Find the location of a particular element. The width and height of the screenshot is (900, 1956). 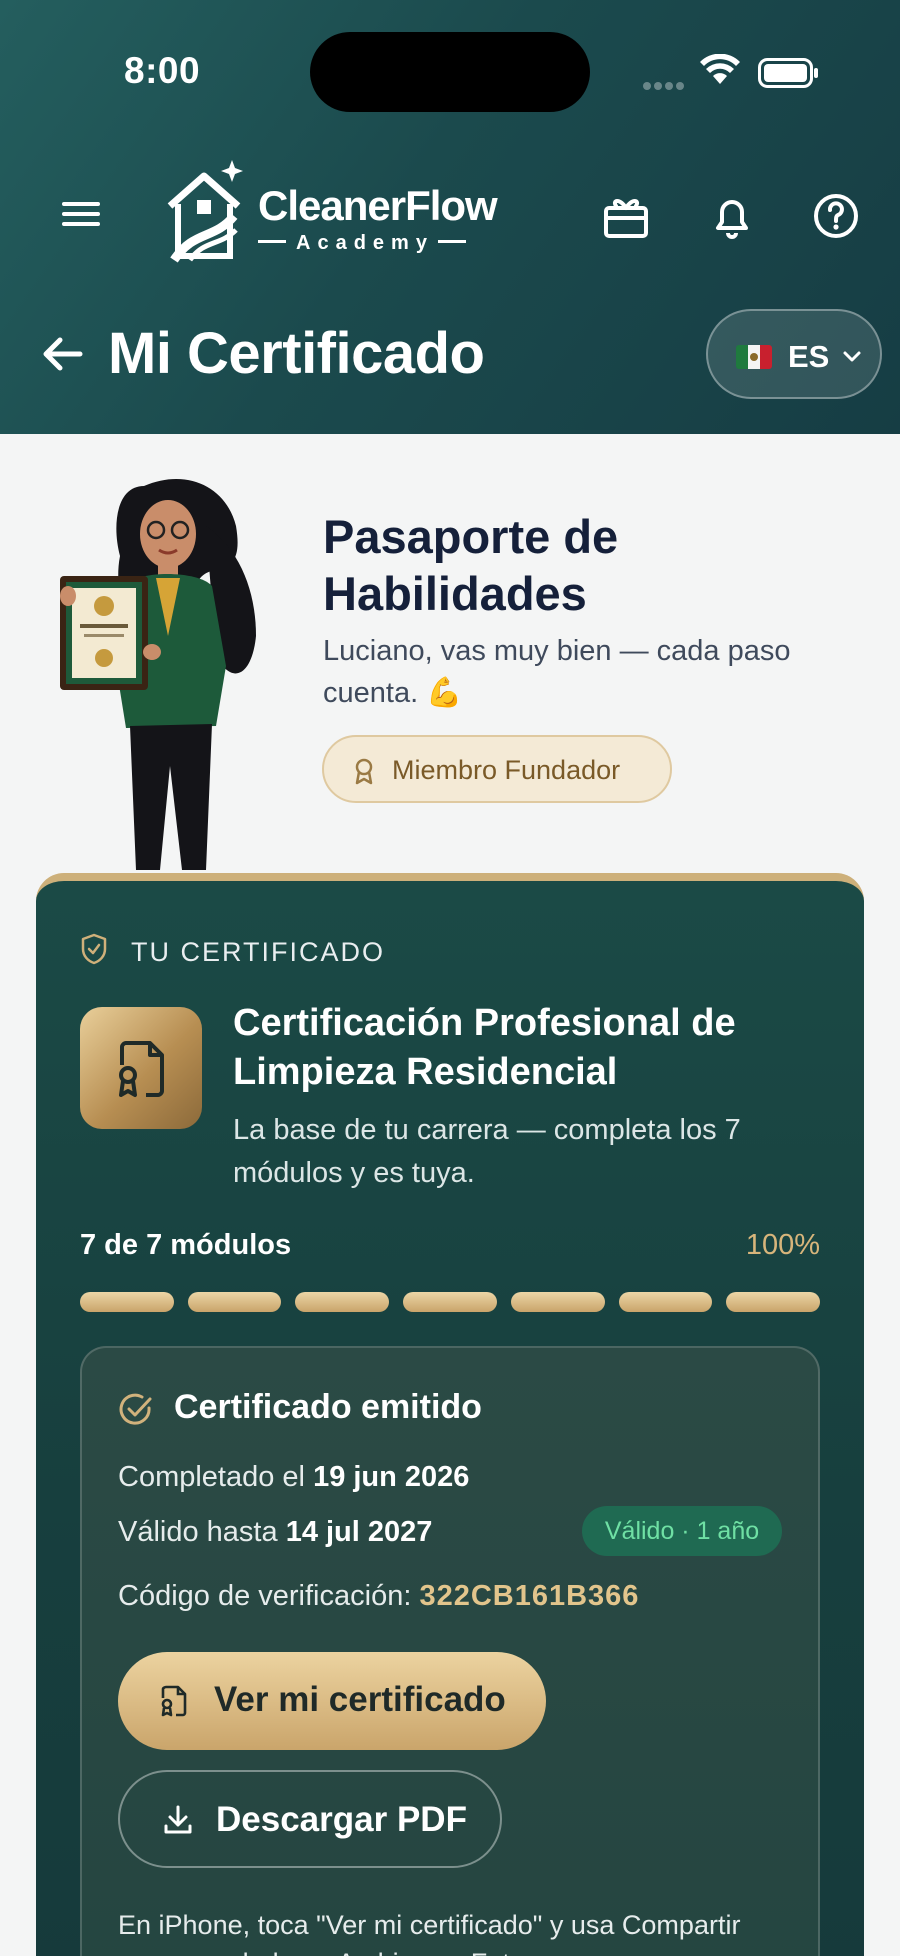

award-icon is located at coordinates (364, 771).